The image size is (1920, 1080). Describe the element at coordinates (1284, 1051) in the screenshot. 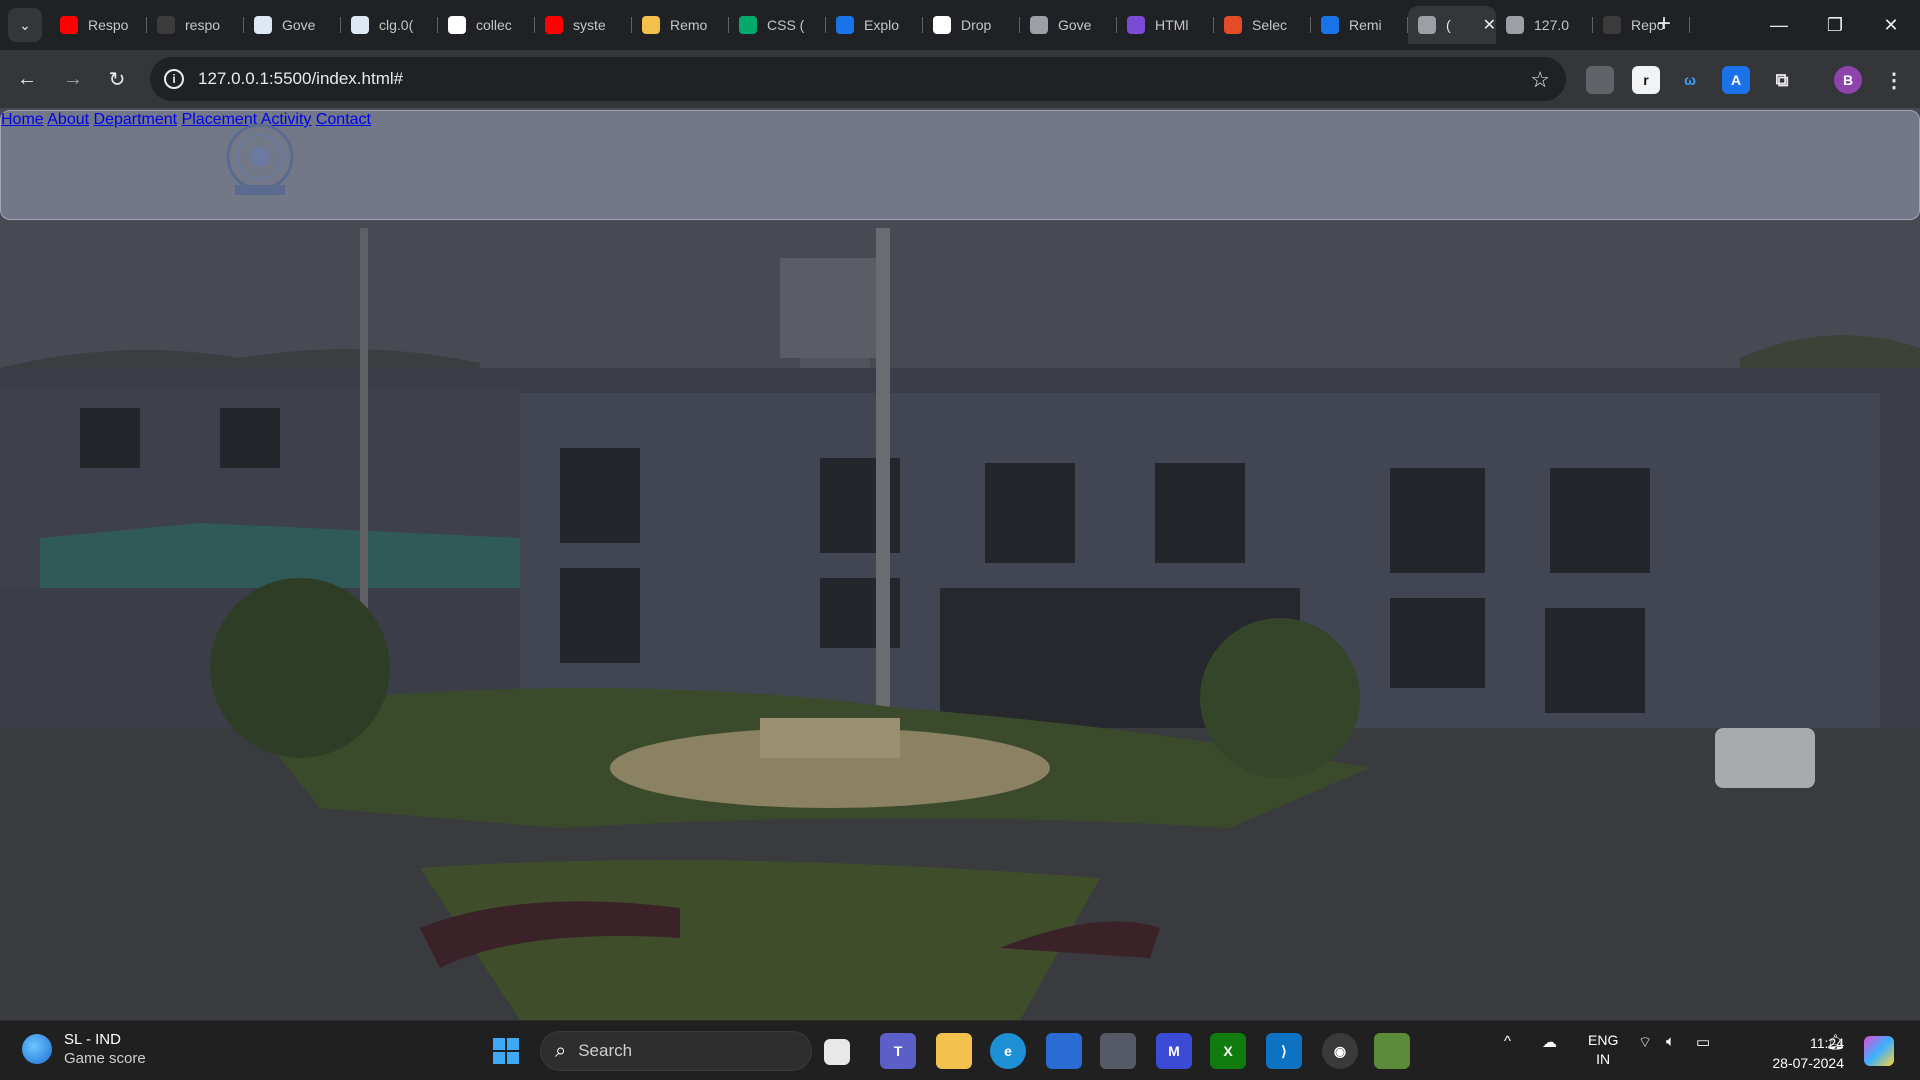

I see `vscode-icon: ⟩` at that location.